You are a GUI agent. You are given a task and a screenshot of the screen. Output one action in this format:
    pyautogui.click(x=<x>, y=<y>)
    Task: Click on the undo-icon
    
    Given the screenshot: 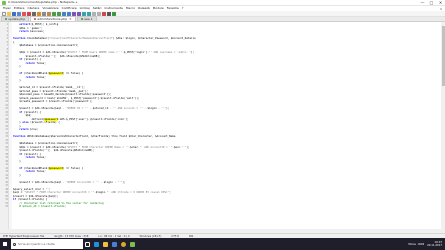 What is the action you would take?
    pyautogui.click(x=54, y=13)
    